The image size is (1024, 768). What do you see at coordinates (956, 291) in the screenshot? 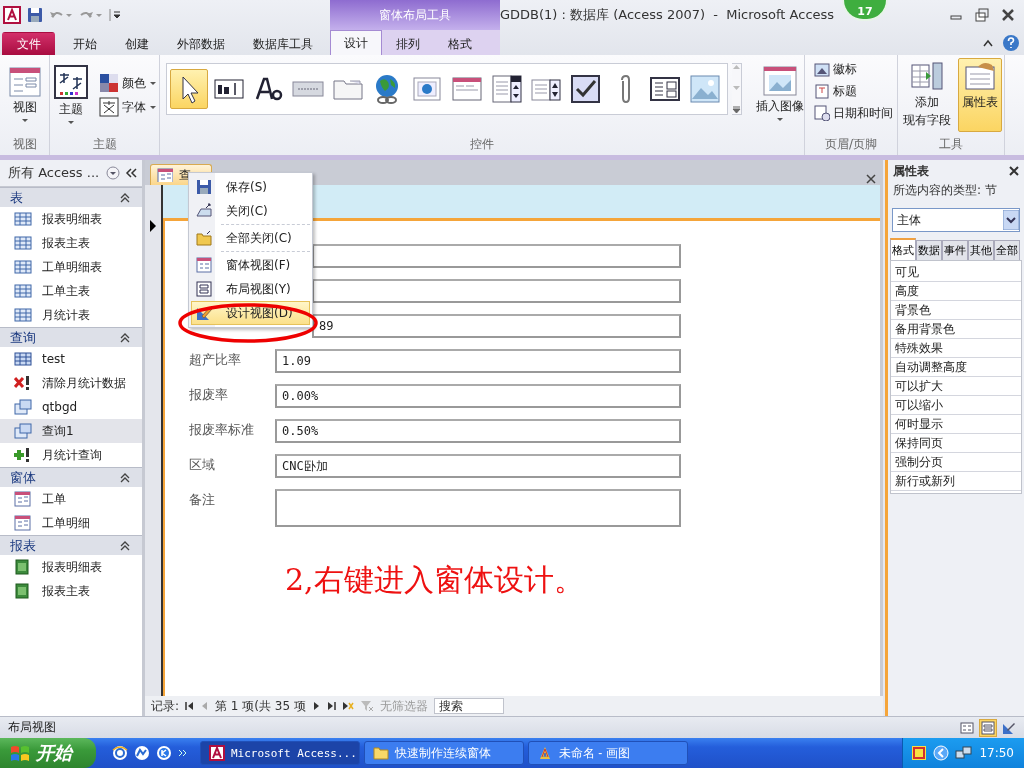
I see `property-name: 高度` at bounding box center [956, 291].